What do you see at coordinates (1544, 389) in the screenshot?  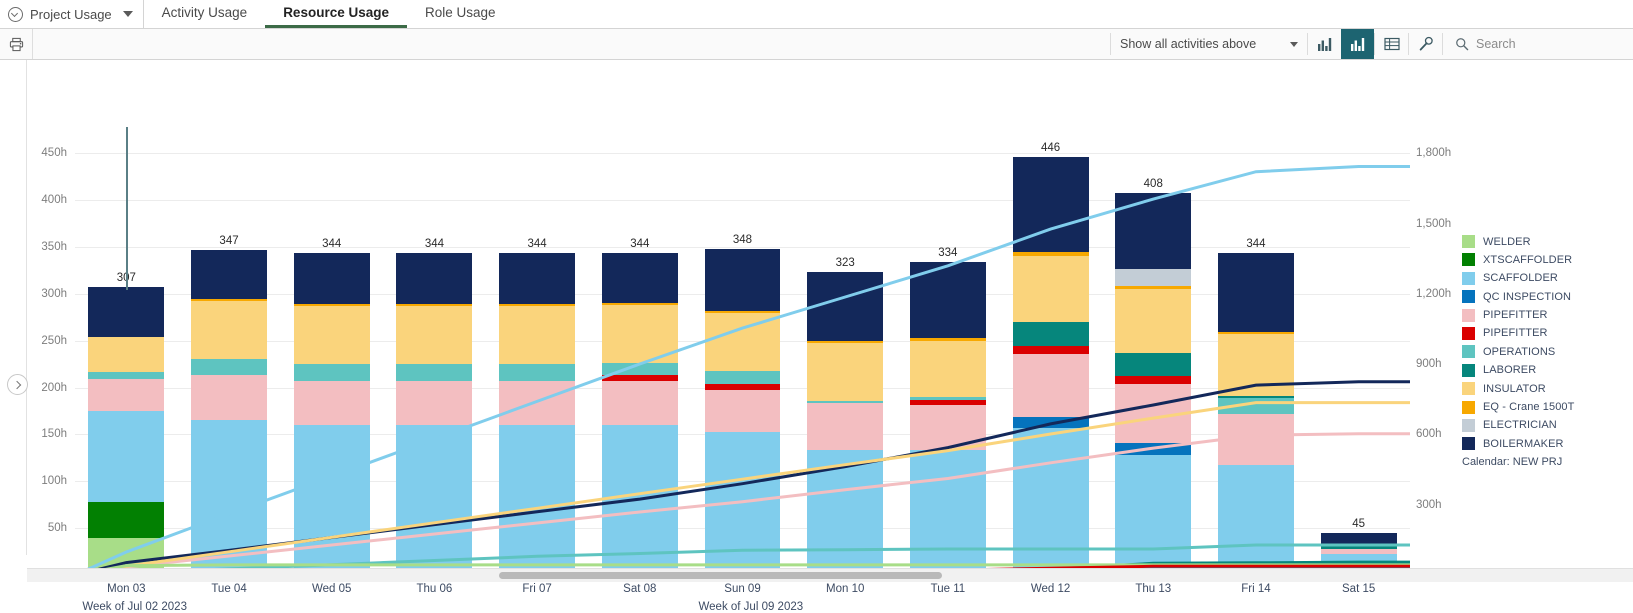 I see `legend-item: INSULATOR` at bounding box center [1544, 389].